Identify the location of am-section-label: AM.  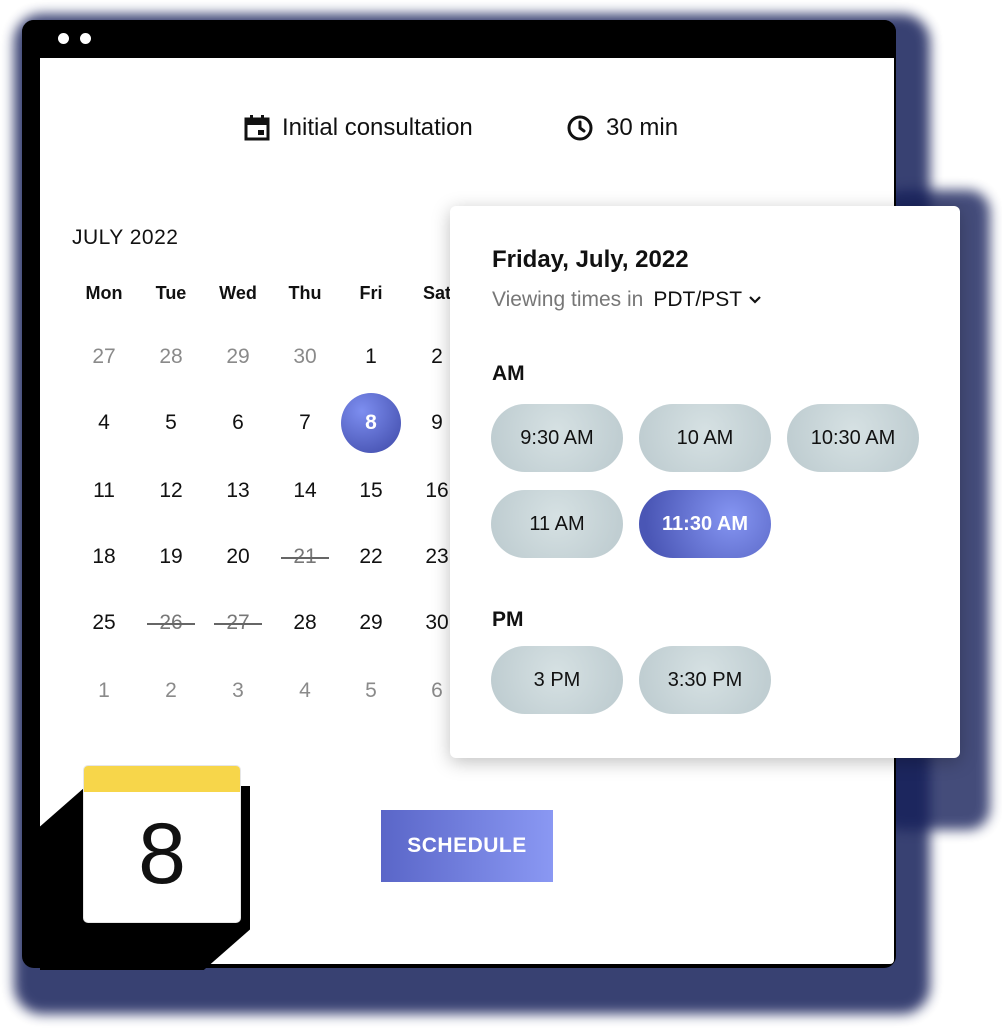
(508, 373).